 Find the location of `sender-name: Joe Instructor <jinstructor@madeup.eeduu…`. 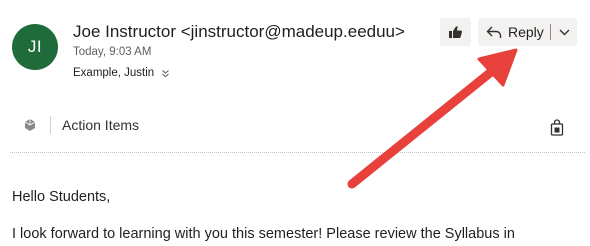

sender-name: Joe Instructor <jinstructor@madeup.eeduu… is located at coordinates (239, 32).